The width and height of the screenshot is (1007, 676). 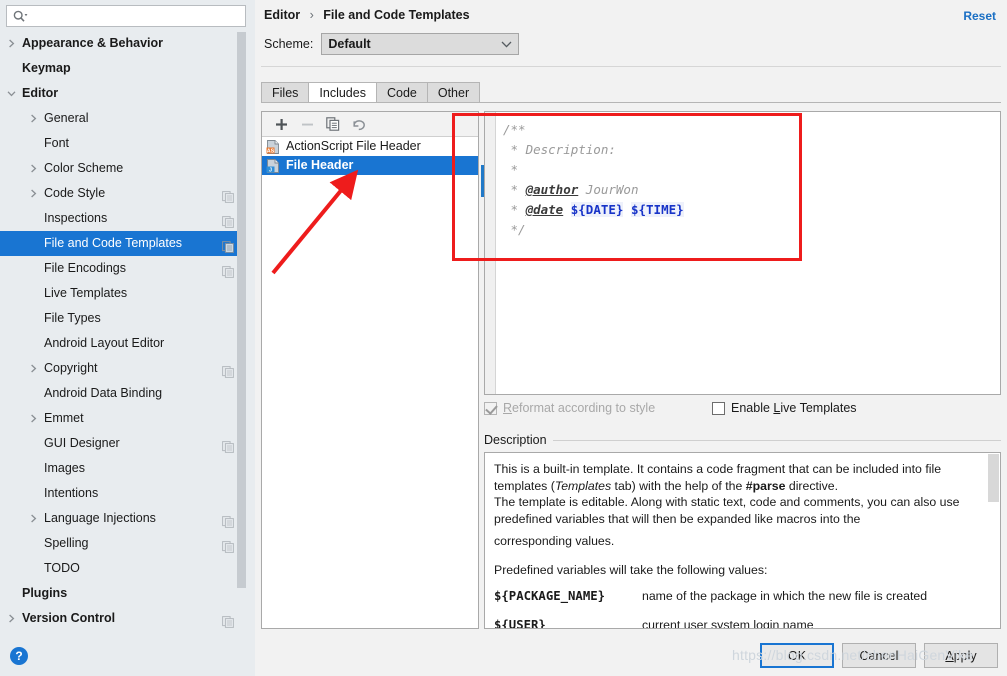 I want to click on template-list: AS ActionScript File Header J File Header, so click(x=370, y=156).